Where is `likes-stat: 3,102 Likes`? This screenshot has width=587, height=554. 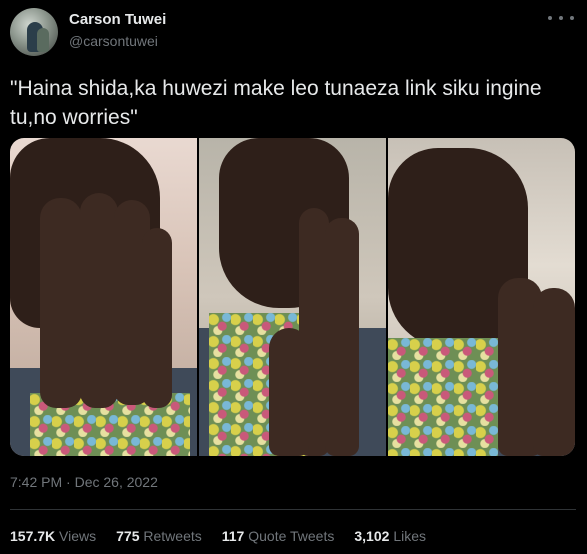 likes-stat: 3,102 Likes is located at coordinates (390, 536).